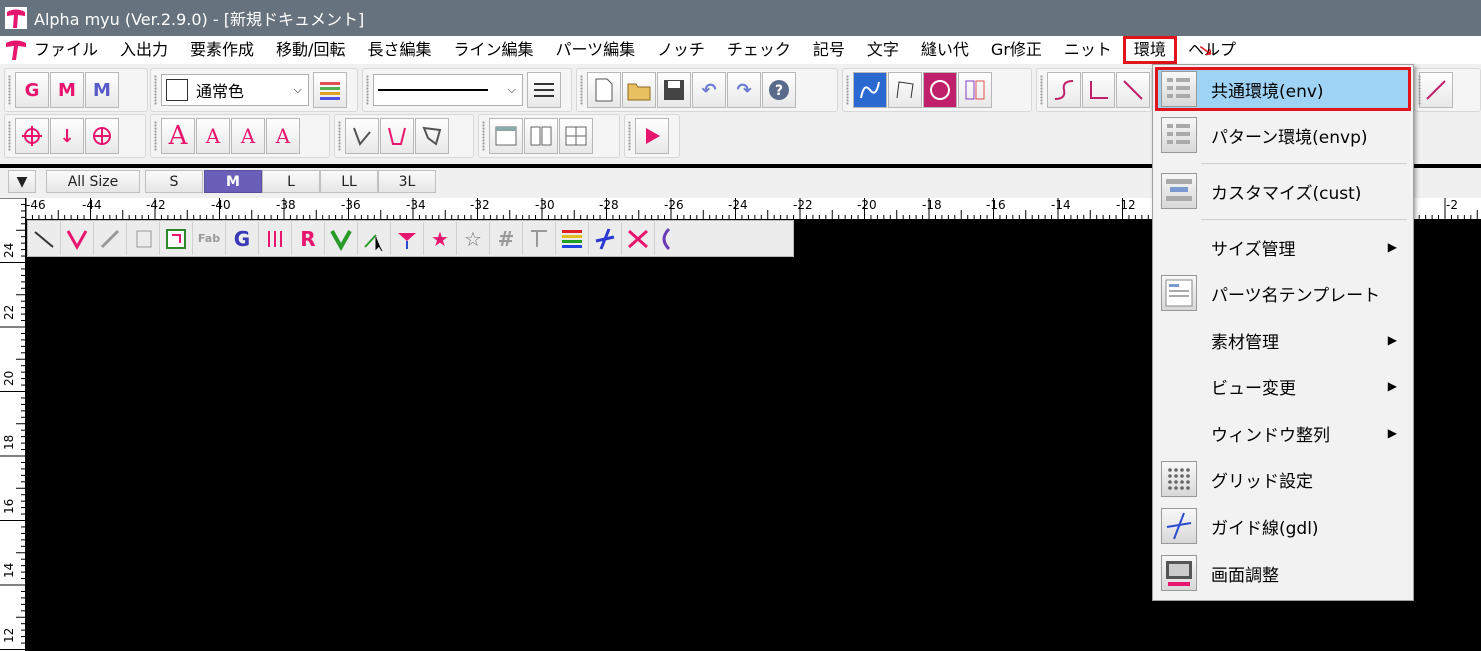 The height and width of the screenshot is (651, 1481). Describe the element at coordinates (144, 50) in the screenshot. I see `menu-import-export: 入出力` at that location.